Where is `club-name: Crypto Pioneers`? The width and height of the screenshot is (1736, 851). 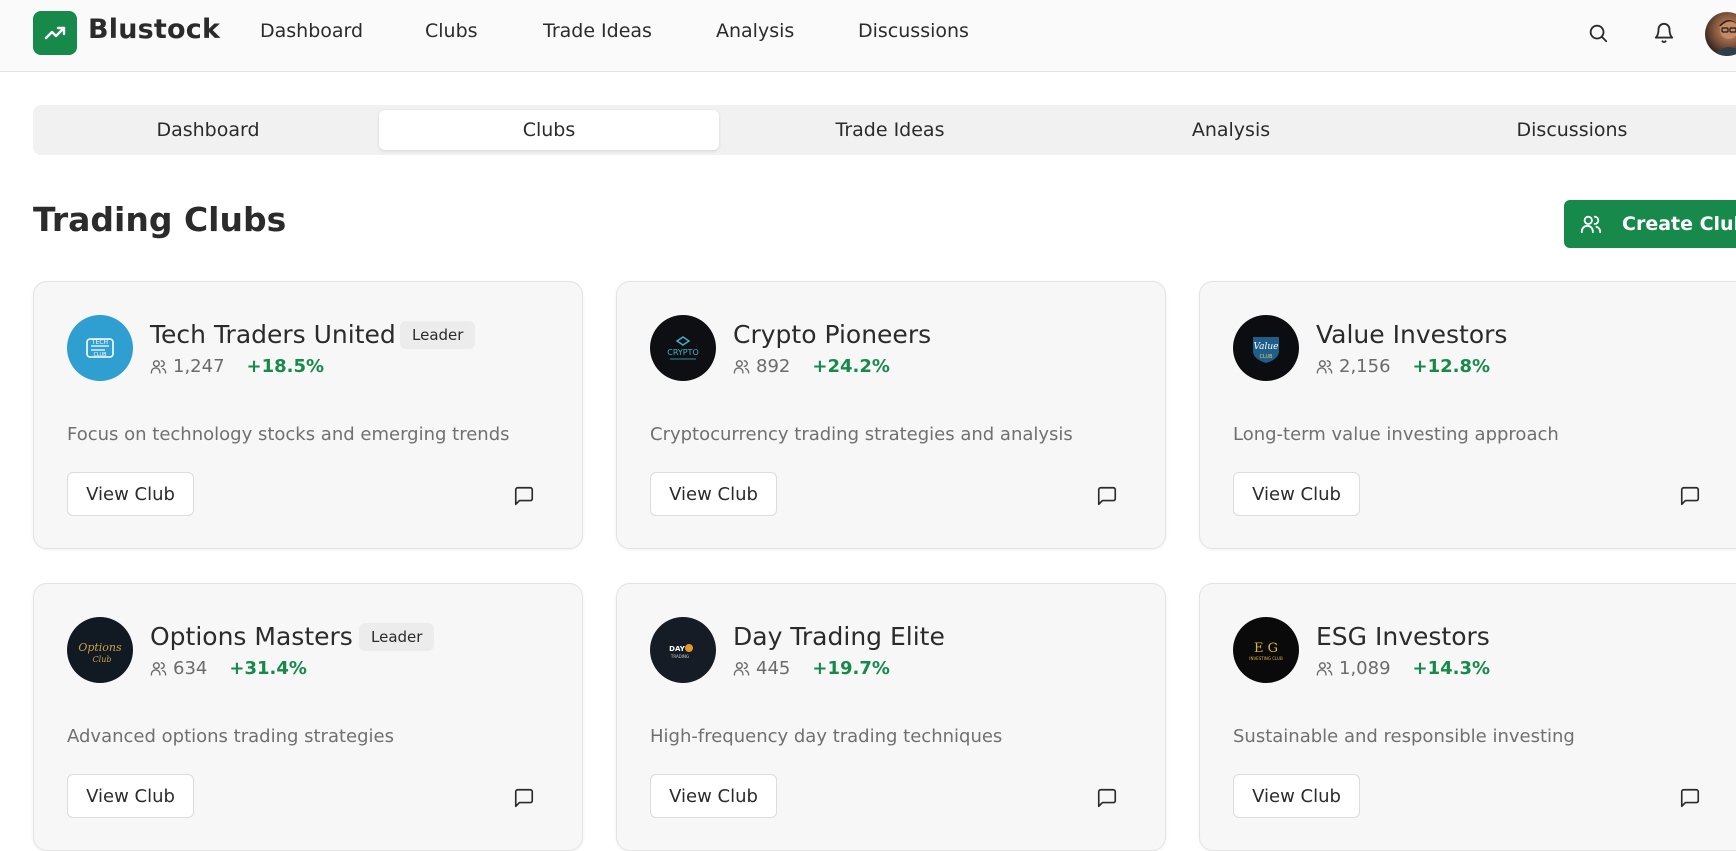 club-name: Crypto Pioneers is located at coordinates (832, 334).